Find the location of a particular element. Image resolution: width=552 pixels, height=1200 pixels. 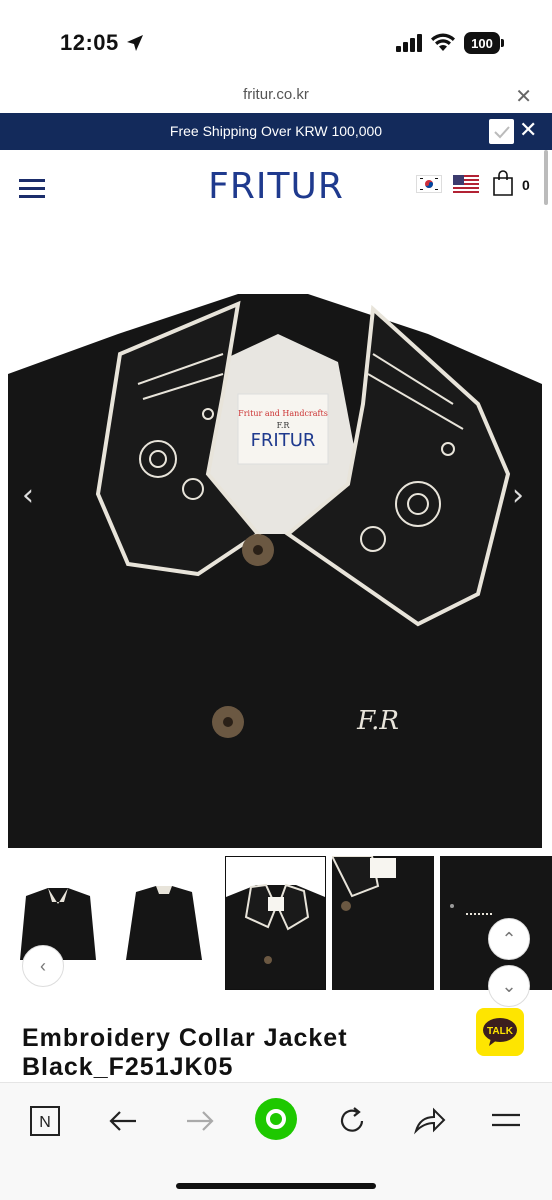

kakao-talk-button: TALK is located at coordinates (500, 1032).